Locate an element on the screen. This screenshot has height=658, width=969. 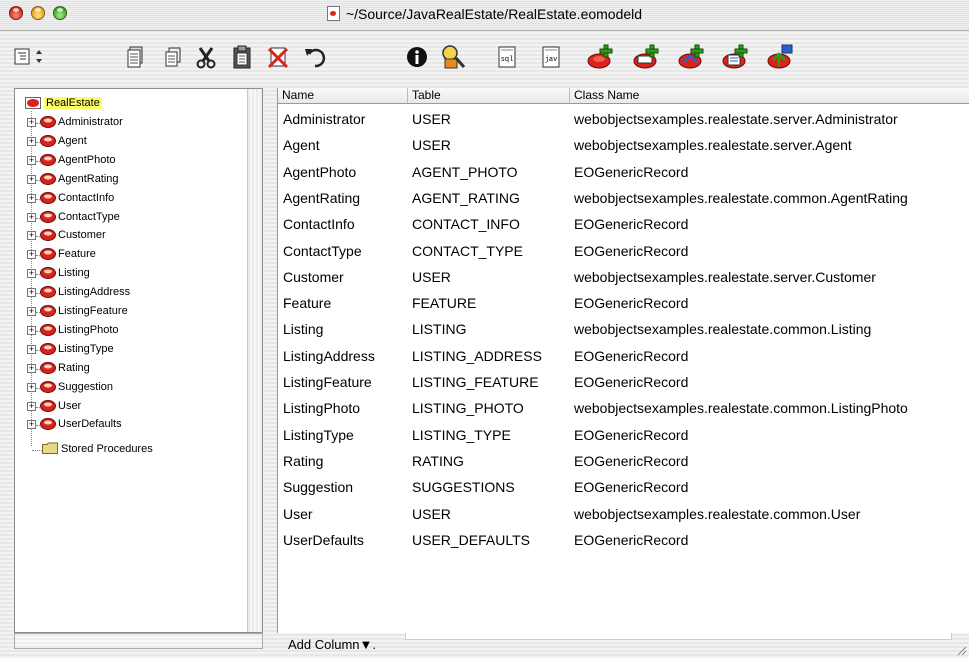
cell-name: Listing is located at coordinates (303, 329).